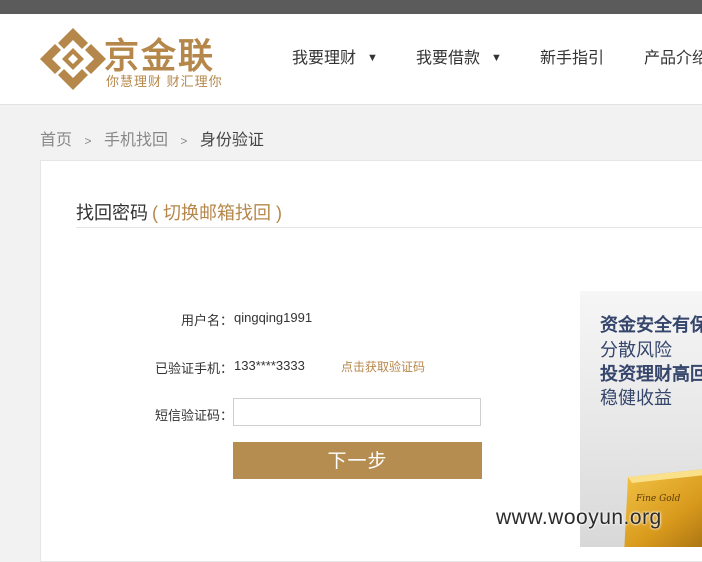  I want to click on gold-bar-text: Fine Gold, so click(658, 499).